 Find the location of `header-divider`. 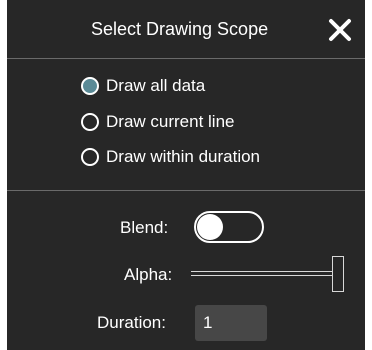

header-divider is located at coordinates (186, 58).